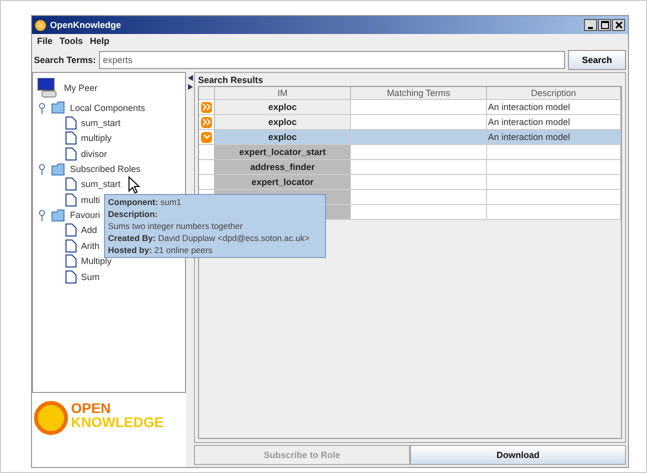 This screenshot has width=647, height=473. I want to click on search-field: experts, so click(331, 60).